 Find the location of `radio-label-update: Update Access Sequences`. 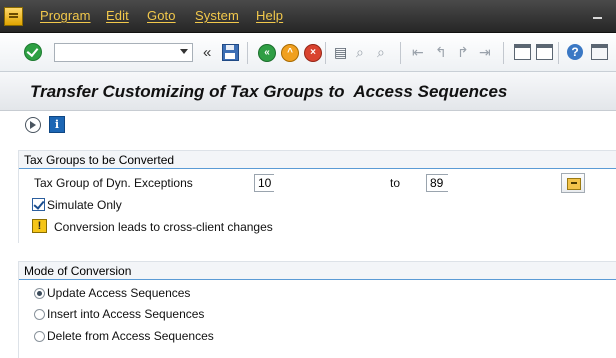

radio-label-update: Update Access Sequences is located at coordinates (119, 293).